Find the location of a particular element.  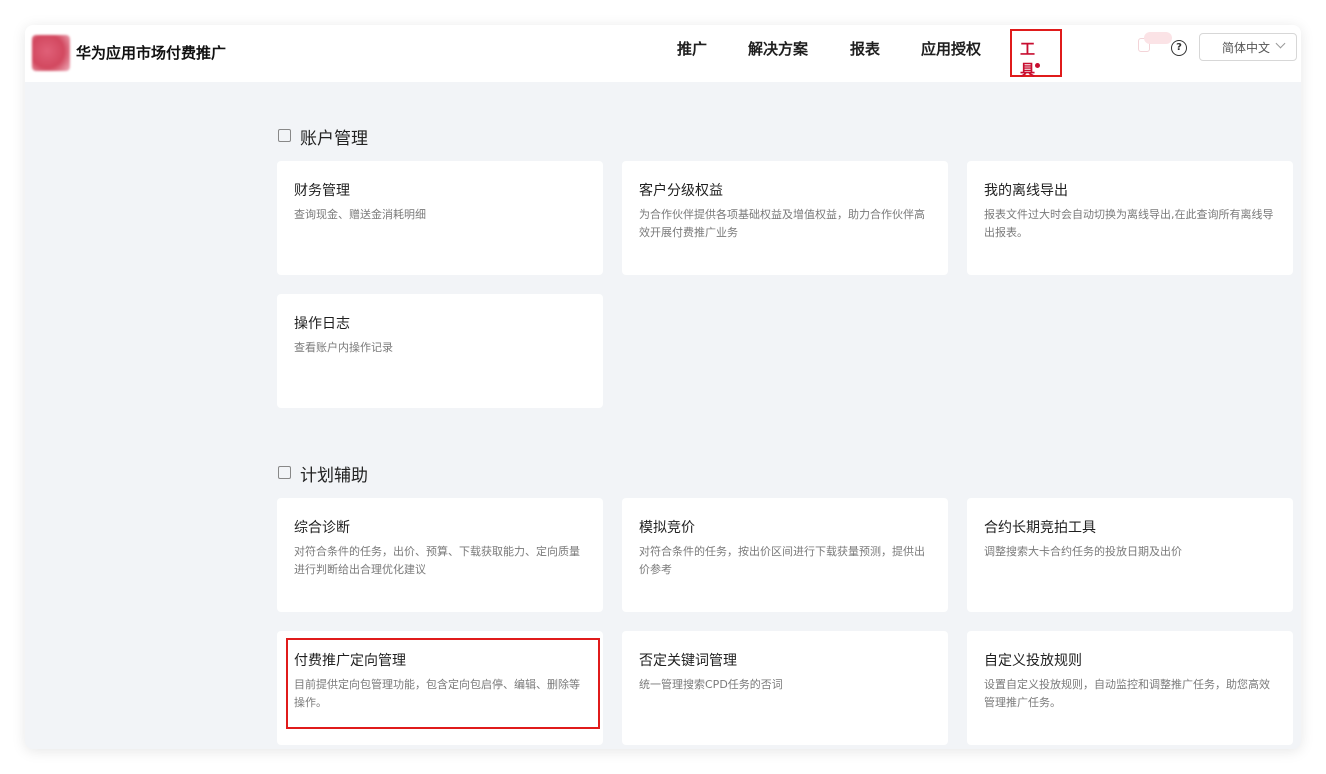

card-title: 财务管理 is located at coordinates (322, 191).